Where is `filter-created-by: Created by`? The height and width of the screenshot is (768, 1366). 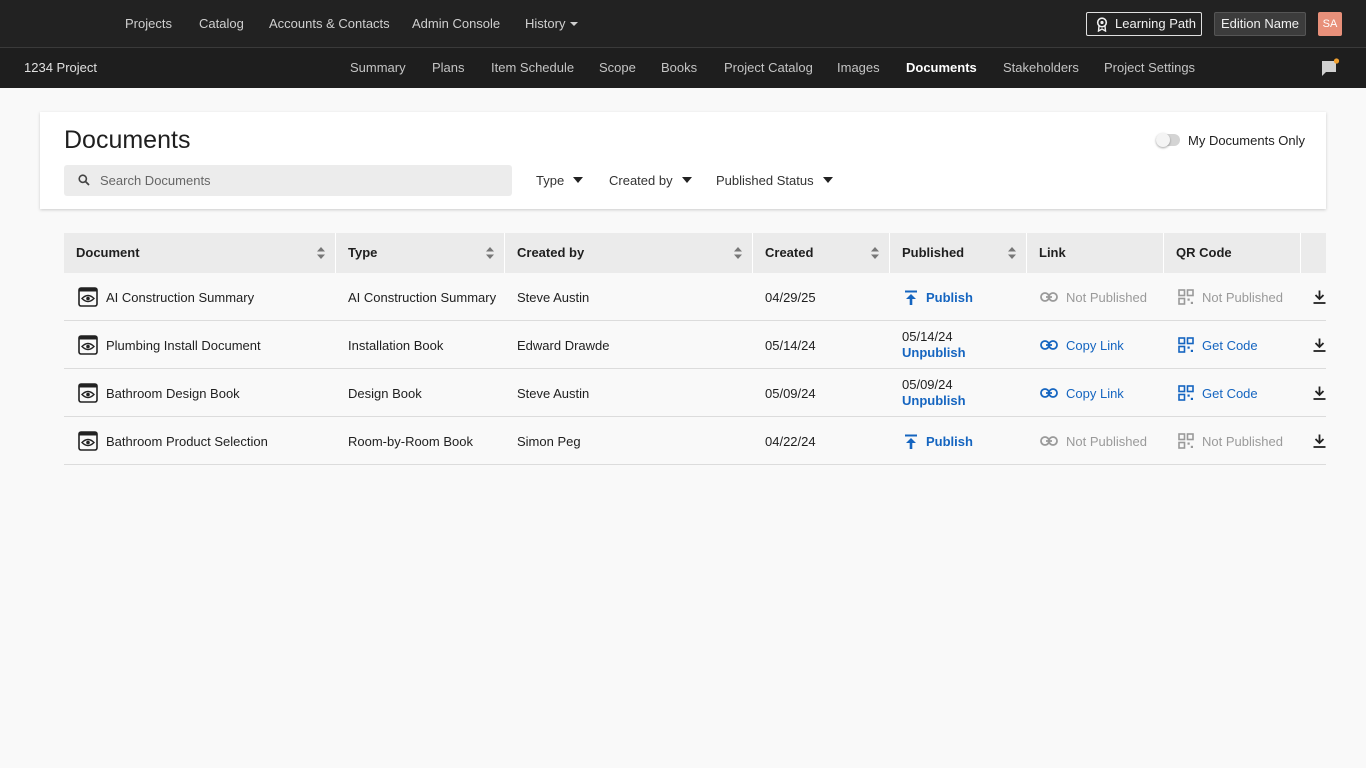 filter-created-by: Created by is located at coordinates (650, 180).